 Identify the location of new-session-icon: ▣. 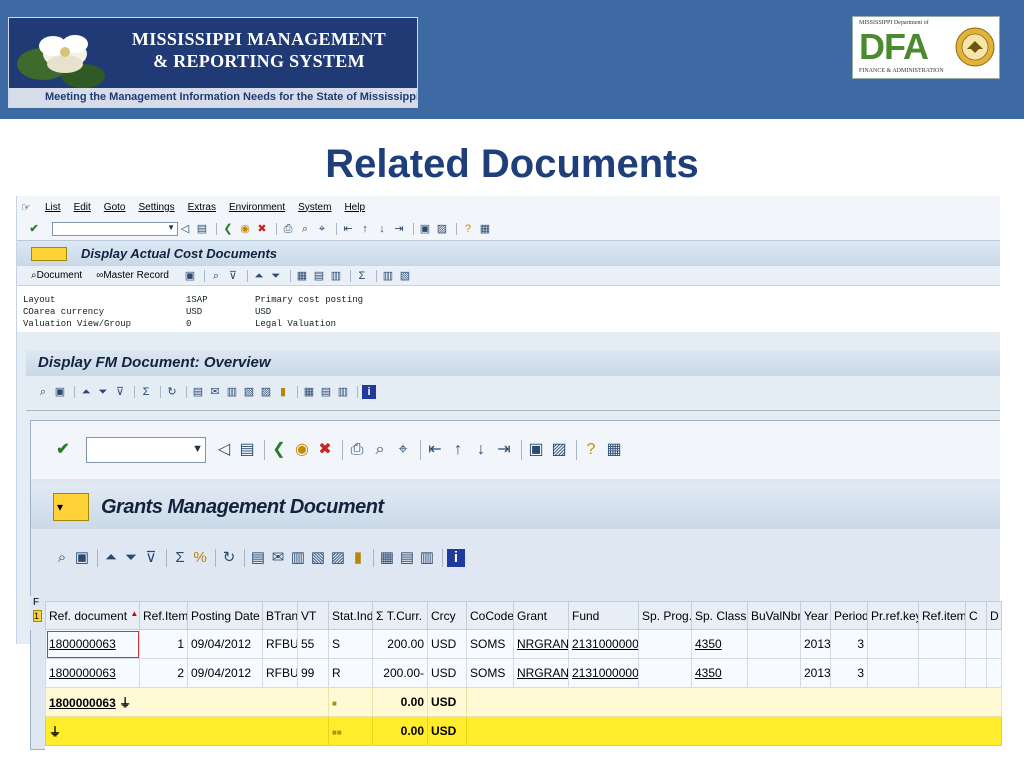
(425, 229).